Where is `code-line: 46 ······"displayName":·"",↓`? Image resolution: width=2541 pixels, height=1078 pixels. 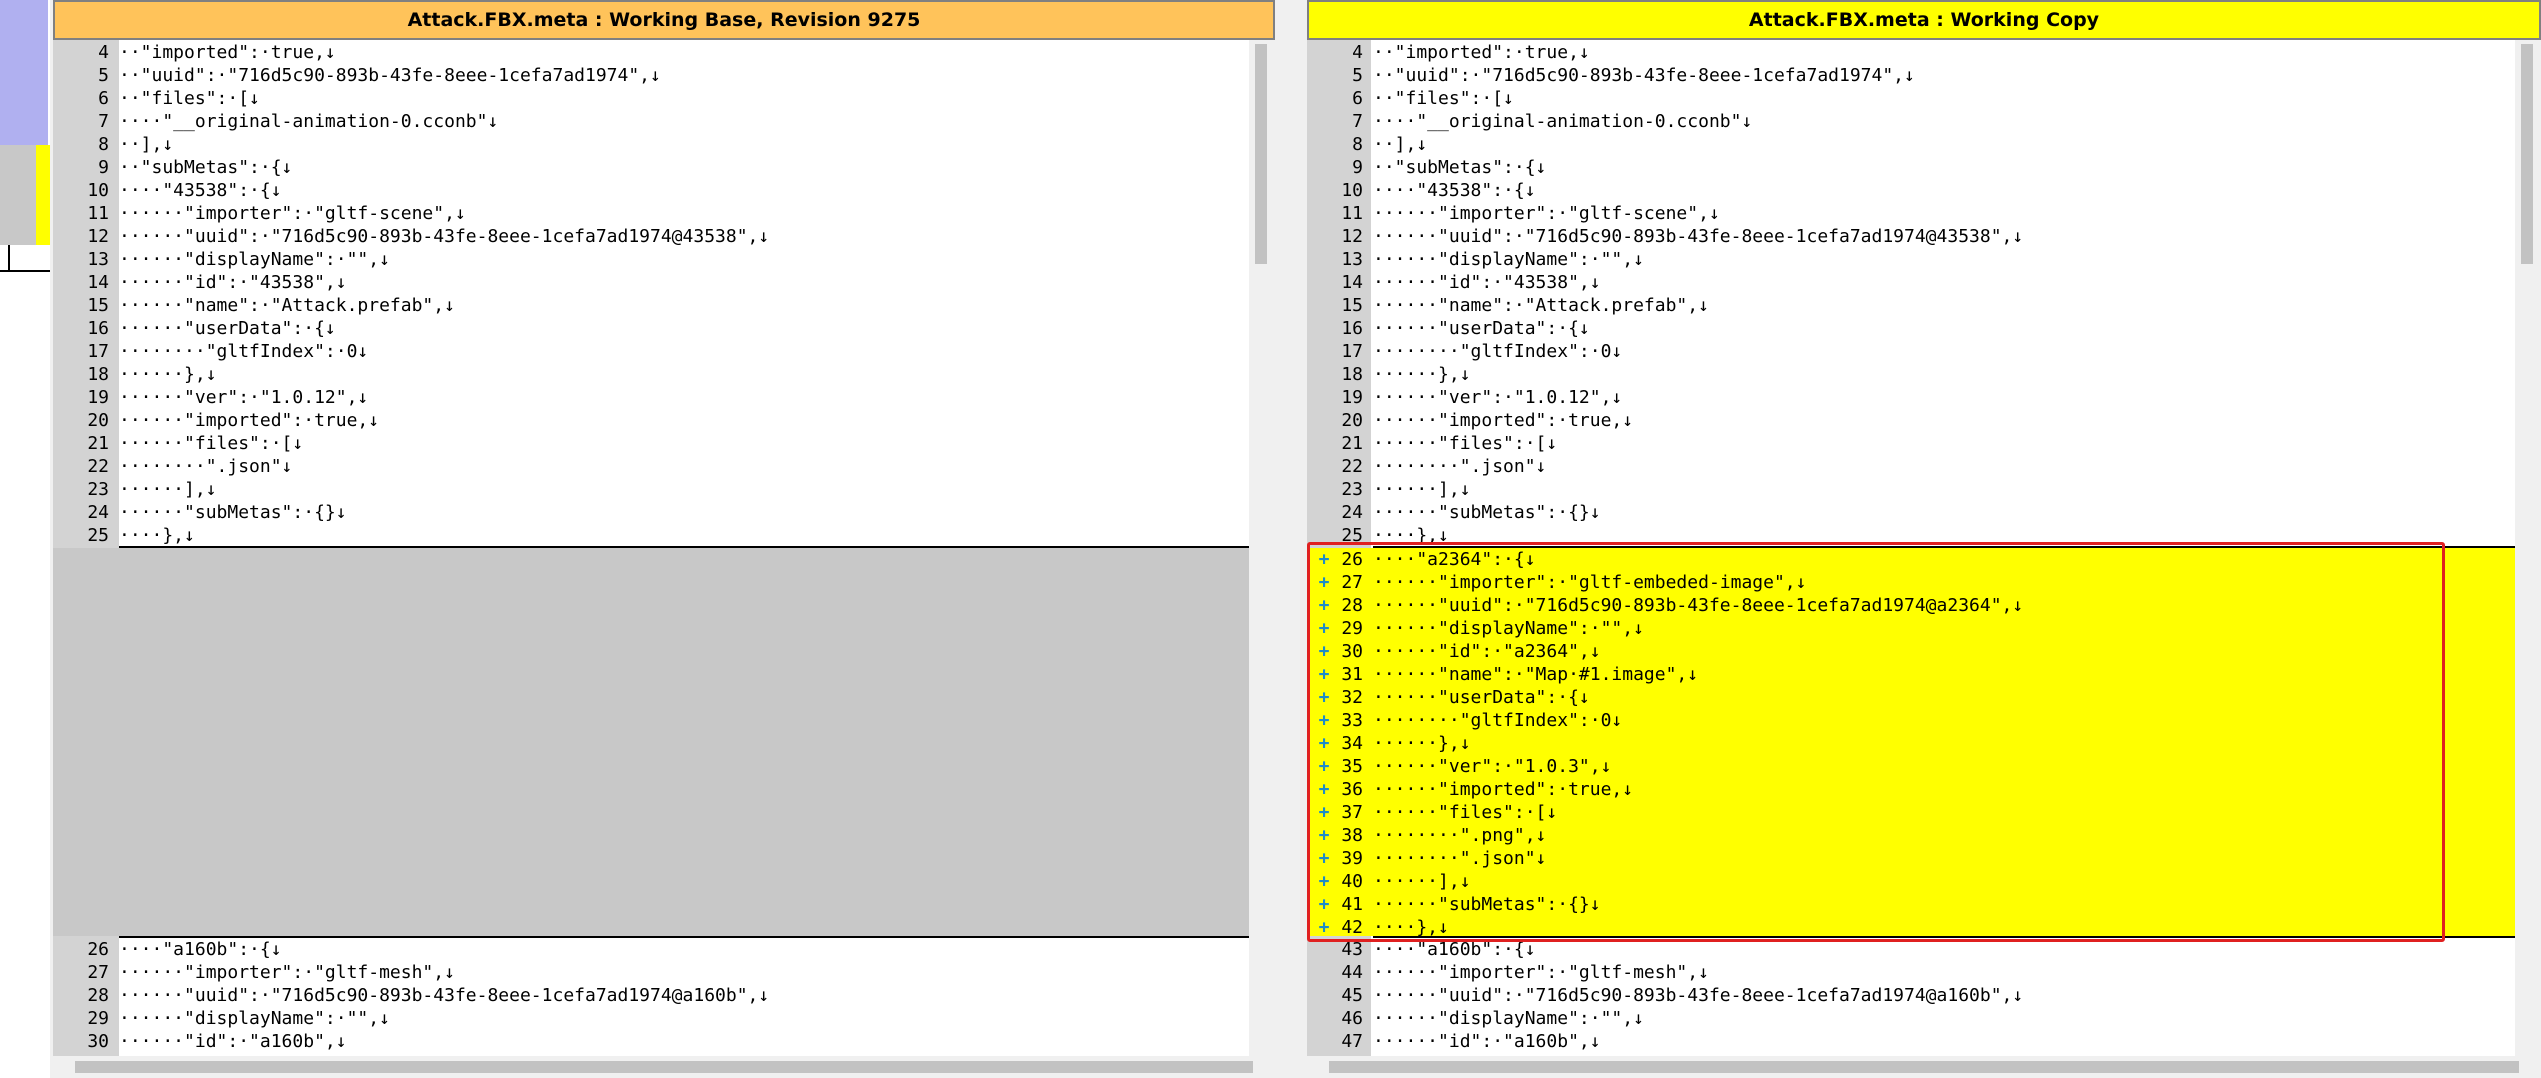
code-line: 46 ······"displayName":·"",↓ is located at coordinates (1924, 1018).